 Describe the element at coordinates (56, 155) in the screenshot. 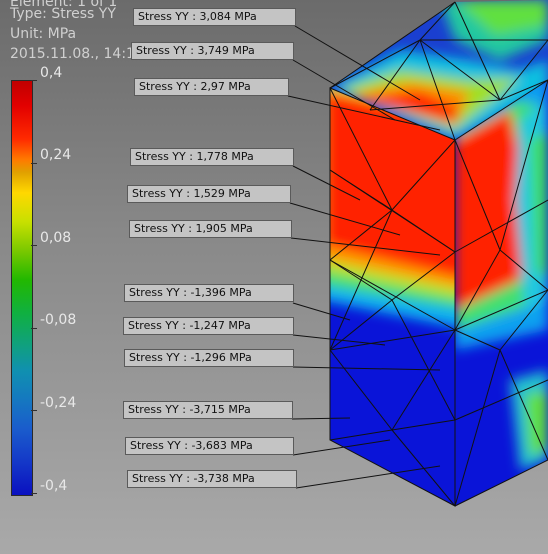

I see `legend-label: 0,24` at that location.